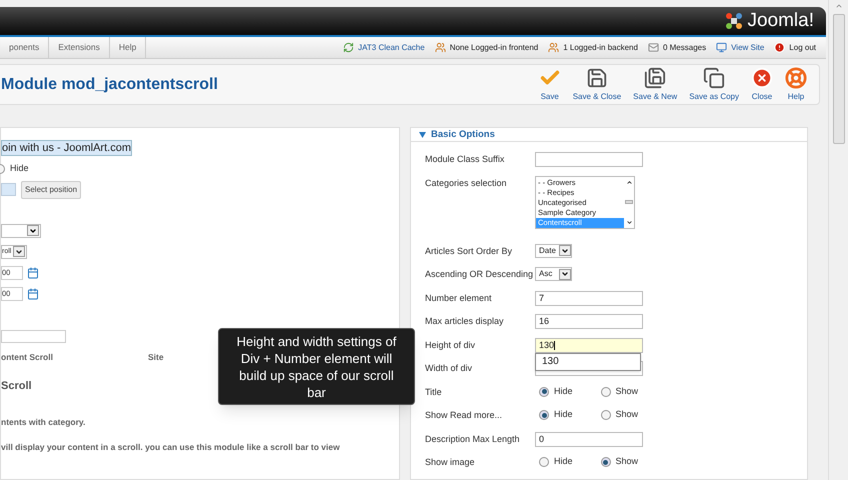 Image resolution: width=848 pixels, height=480 pixels. I want to click on scroll-up-icon, so click(629, 182).